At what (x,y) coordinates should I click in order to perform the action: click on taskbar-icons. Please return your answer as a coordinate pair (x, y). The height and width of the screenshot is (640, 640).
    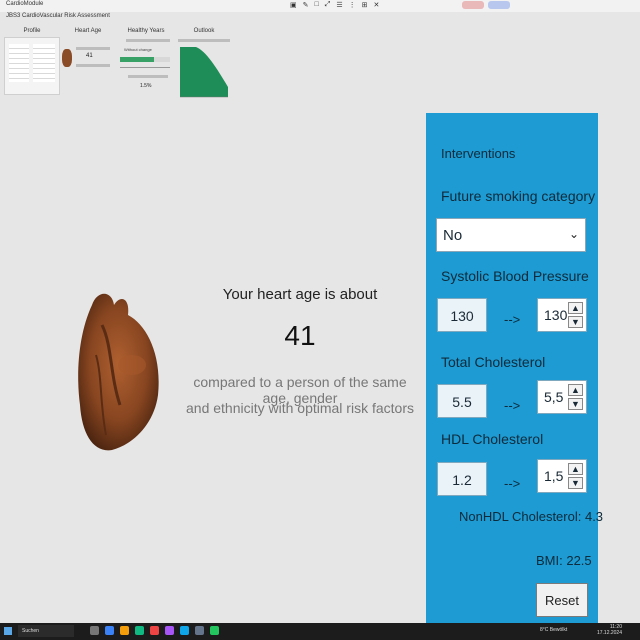
    Looking at the image, I should click on (154, 630).